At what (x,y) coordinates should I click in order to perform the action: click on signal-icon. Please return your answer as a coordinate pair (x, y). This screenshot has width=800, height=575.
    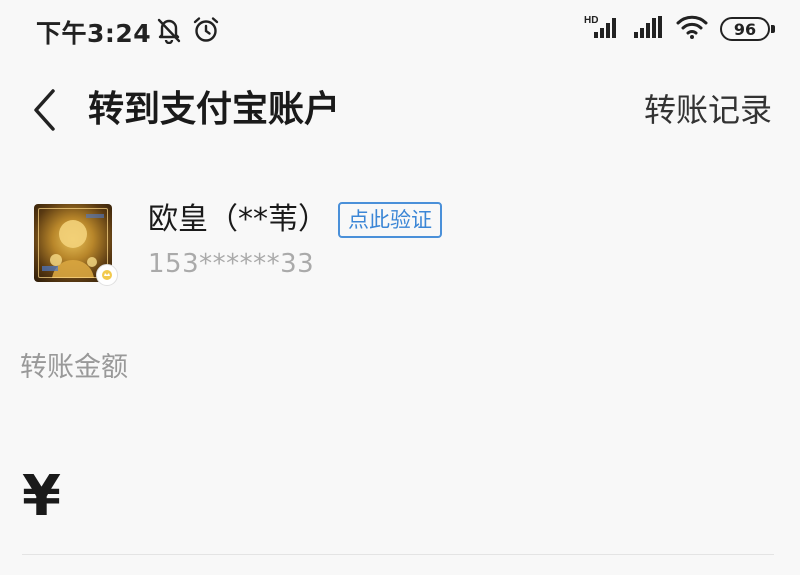
    Looking at the image, I should click on (648, 29).